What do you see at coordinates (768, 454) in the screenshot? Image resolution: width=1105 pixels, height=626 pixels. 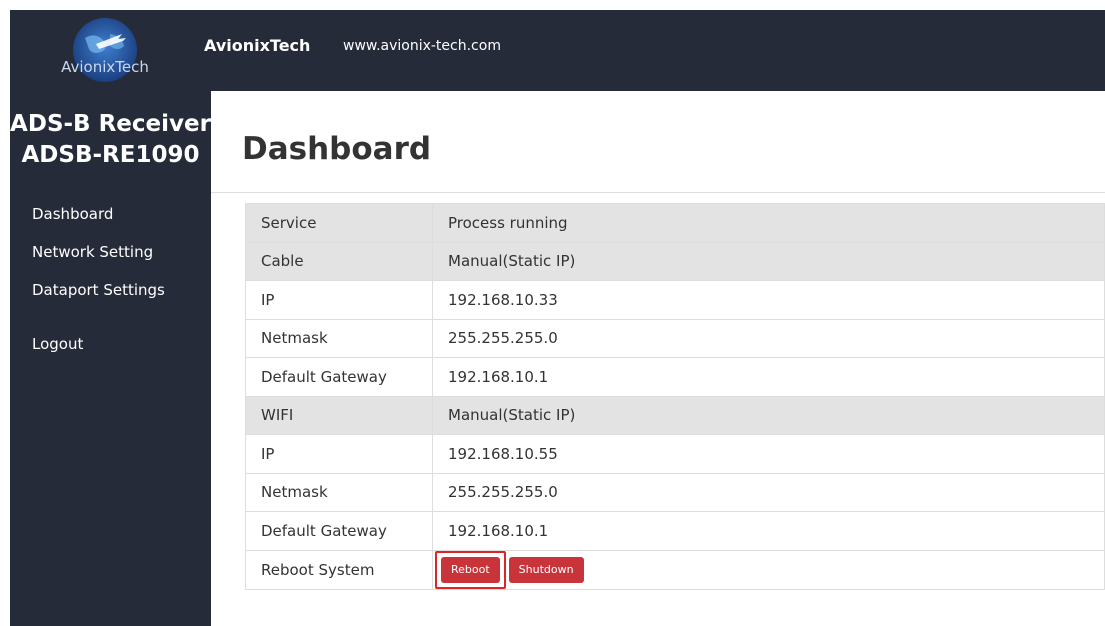 I see `row-value: 192.168.10.55` at bounding box center [768, 454].